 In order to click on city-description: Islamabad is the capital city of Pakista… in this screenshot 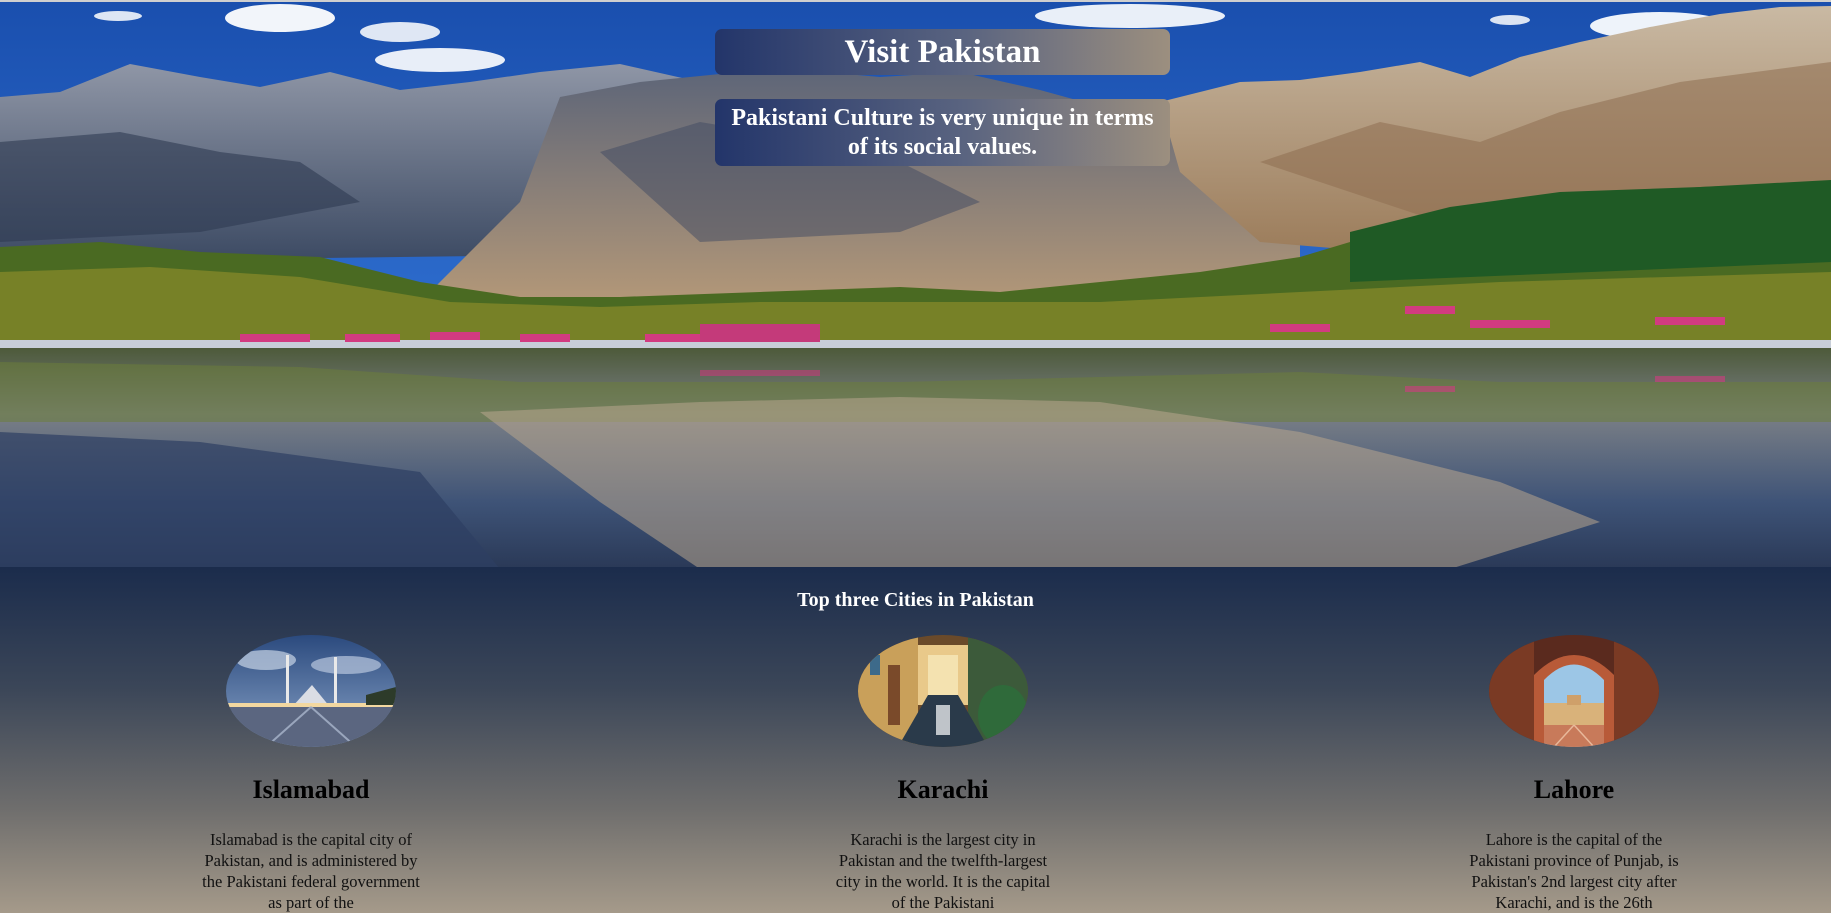, I will do `click(311, 871)`.